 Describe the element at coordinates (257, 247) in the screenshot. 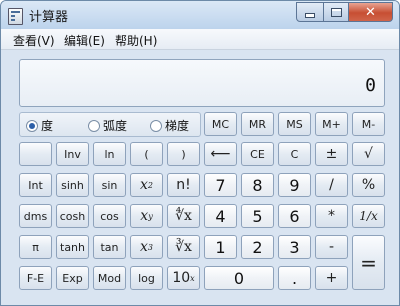

I see `key-2: 2` at that location.